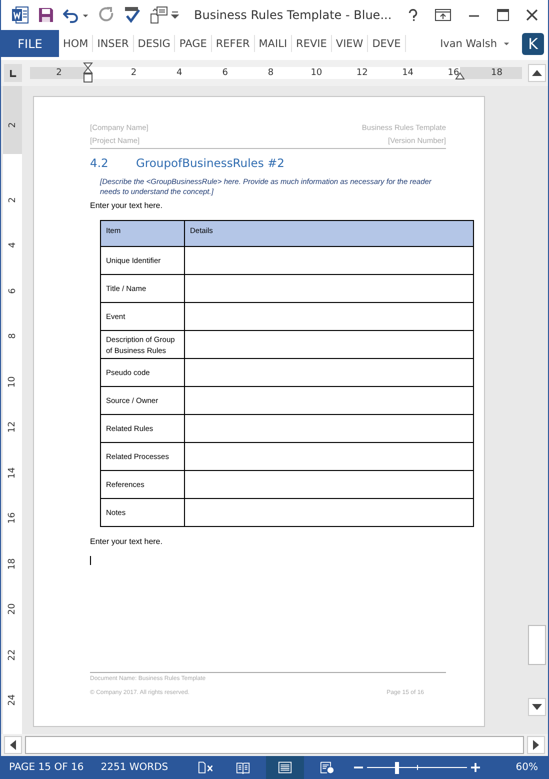 This screenshot has height=779, width=549. I want to click on scroll-up-icon, so click(537, 73).